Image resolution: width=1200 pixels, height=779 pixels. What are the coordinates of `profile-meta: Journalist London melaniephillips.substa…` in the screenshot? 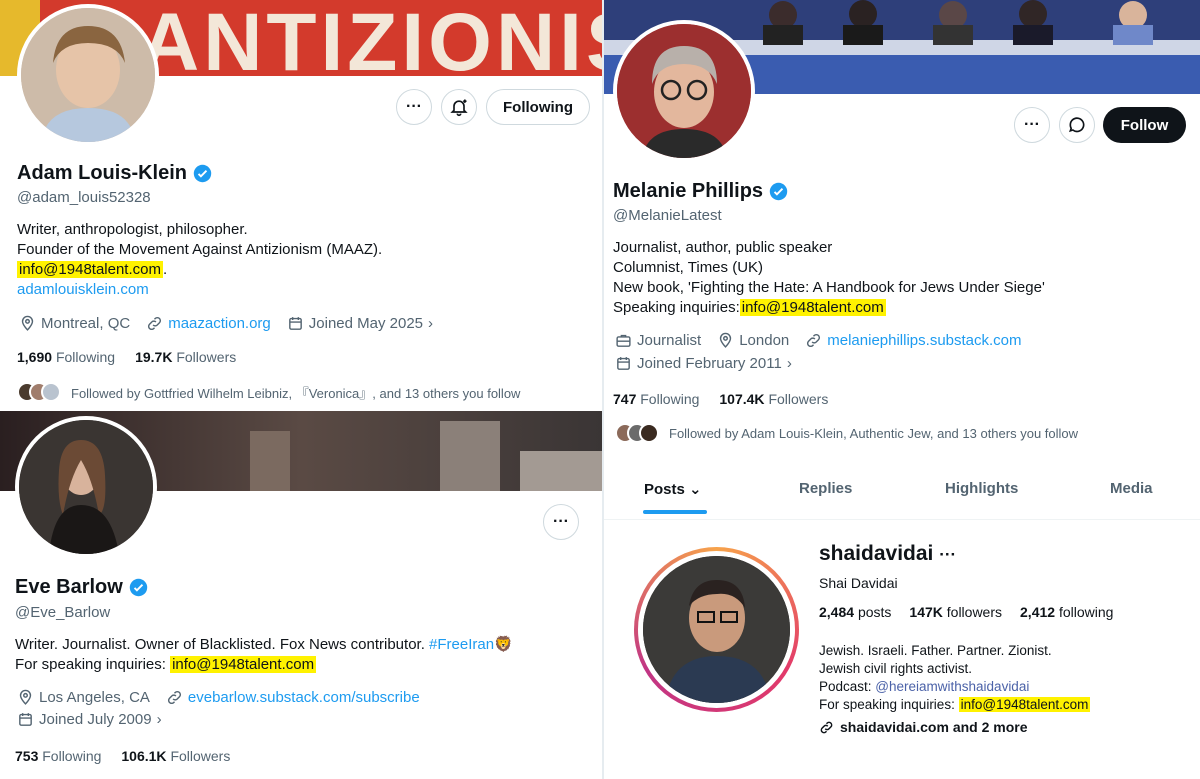 It's located at (818, 340).